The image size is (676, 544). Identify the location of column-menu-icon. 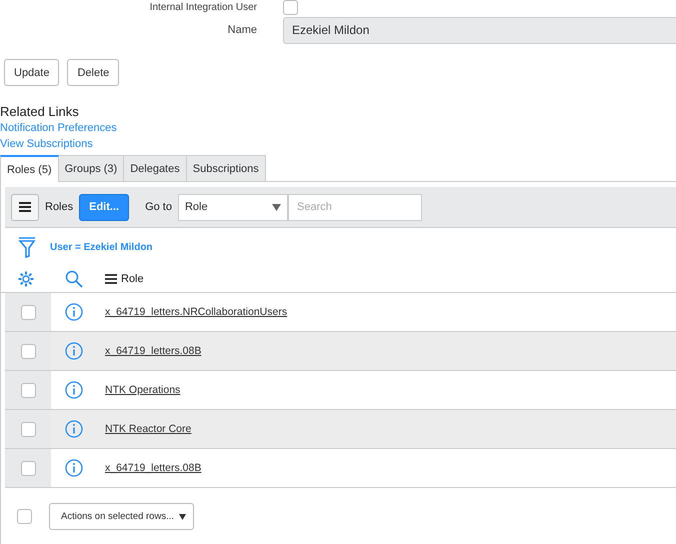
(111, 279).